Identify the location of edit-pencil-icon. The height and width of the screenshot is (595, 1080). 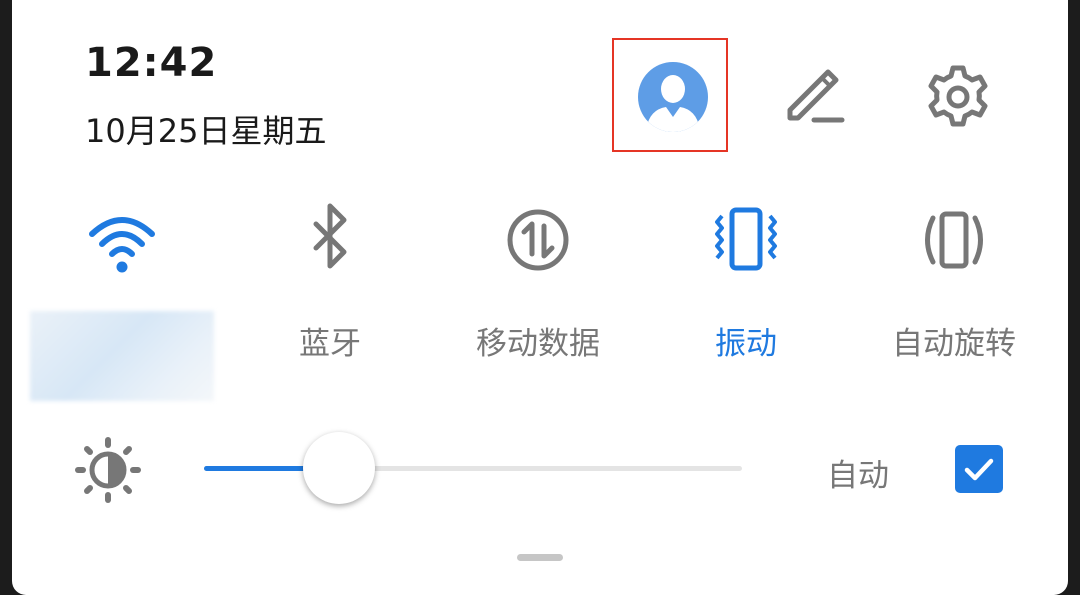
(813, 97).